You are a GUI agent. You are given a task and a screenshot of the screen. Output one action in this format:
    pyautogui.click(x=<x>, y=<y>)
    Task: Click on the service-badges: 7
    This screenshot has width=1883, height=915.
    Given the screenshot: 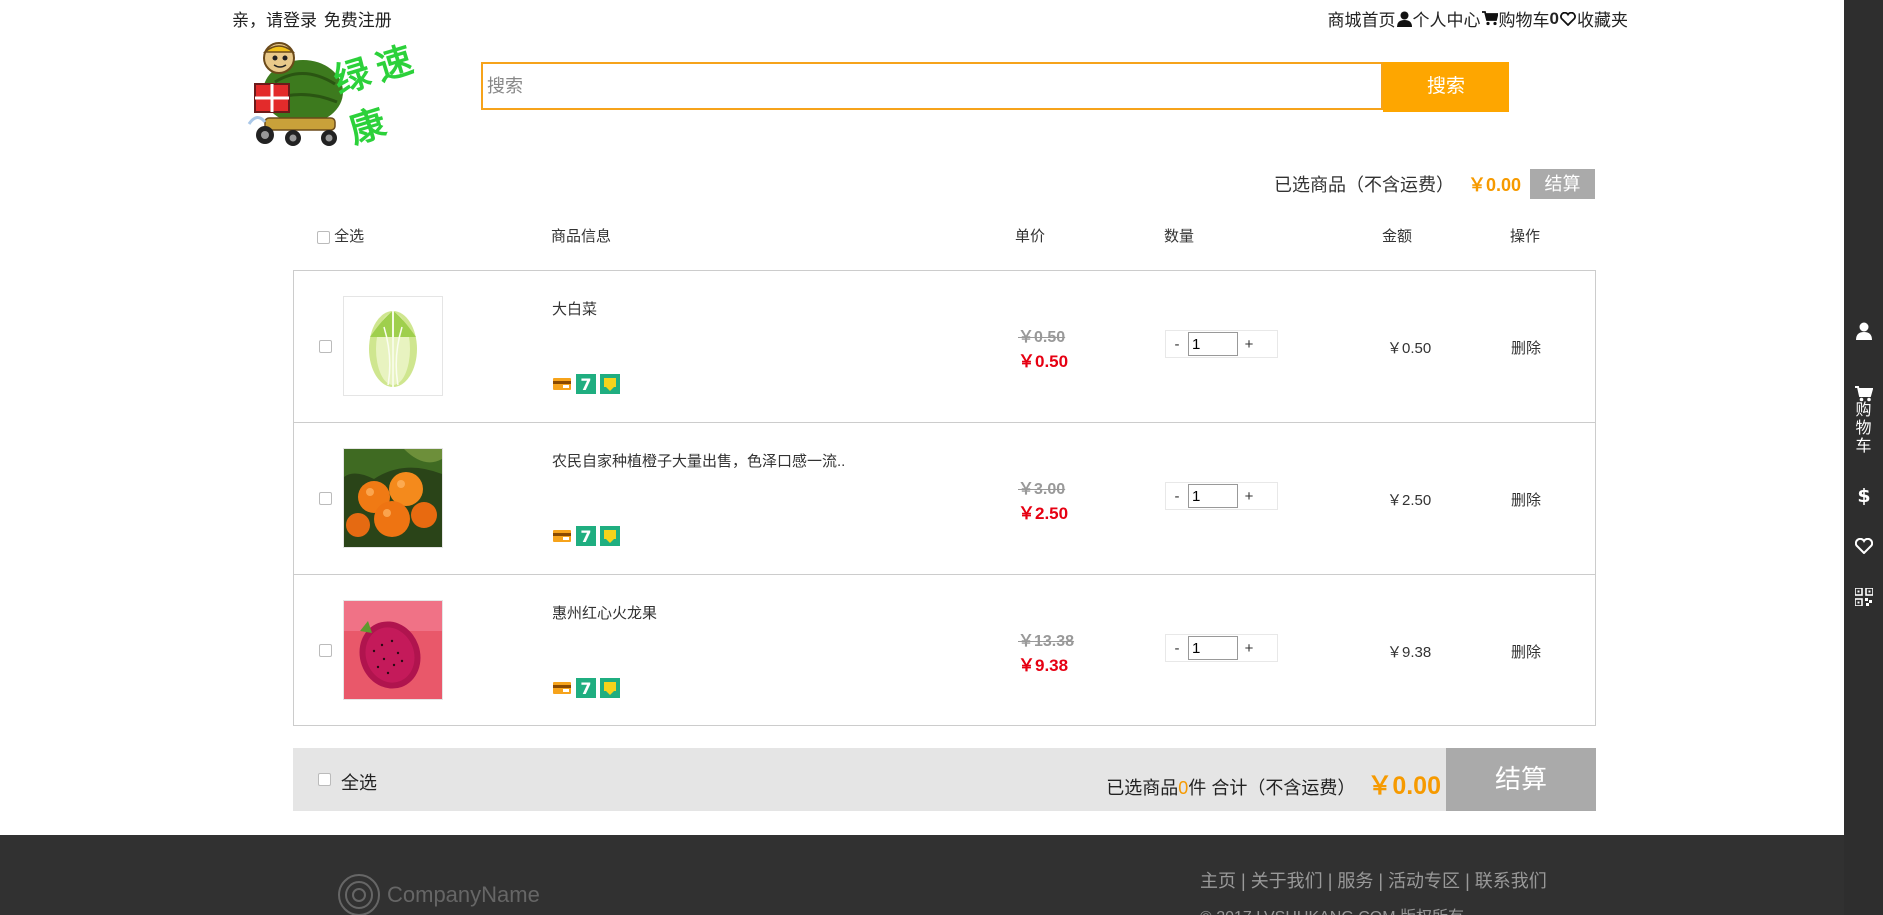 What is the action you would take?
    pyautogui.click(x=586, y=536)
    